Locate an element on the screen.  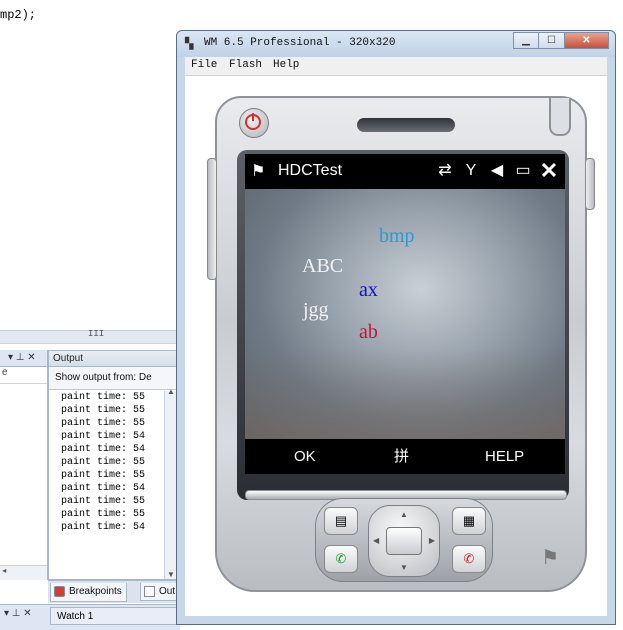
panel-splitter: III is located at coordinates (90, 336).